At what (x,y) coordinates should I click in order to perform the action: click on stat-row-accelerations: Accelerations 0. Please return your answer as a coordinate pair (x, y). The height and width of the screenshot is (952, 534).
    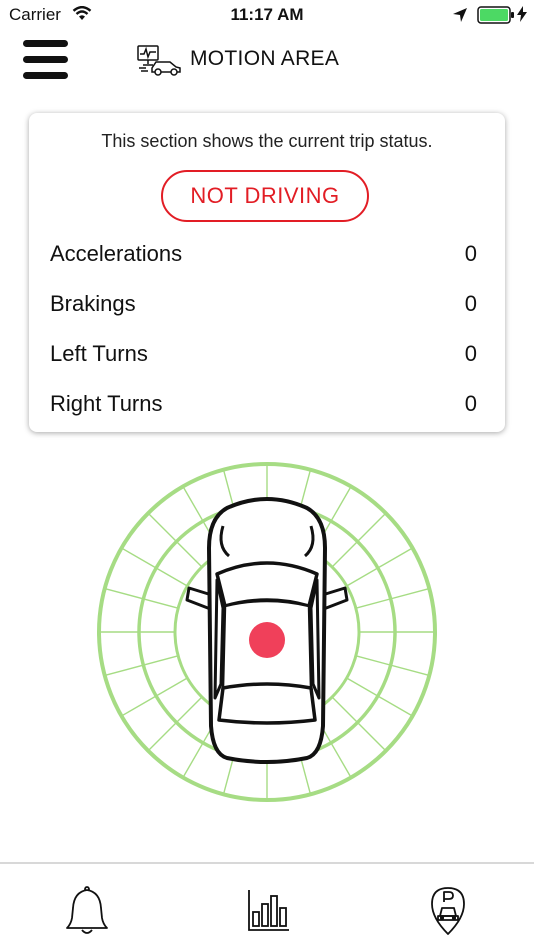
    Looking at the image, I should click on (263, 256).